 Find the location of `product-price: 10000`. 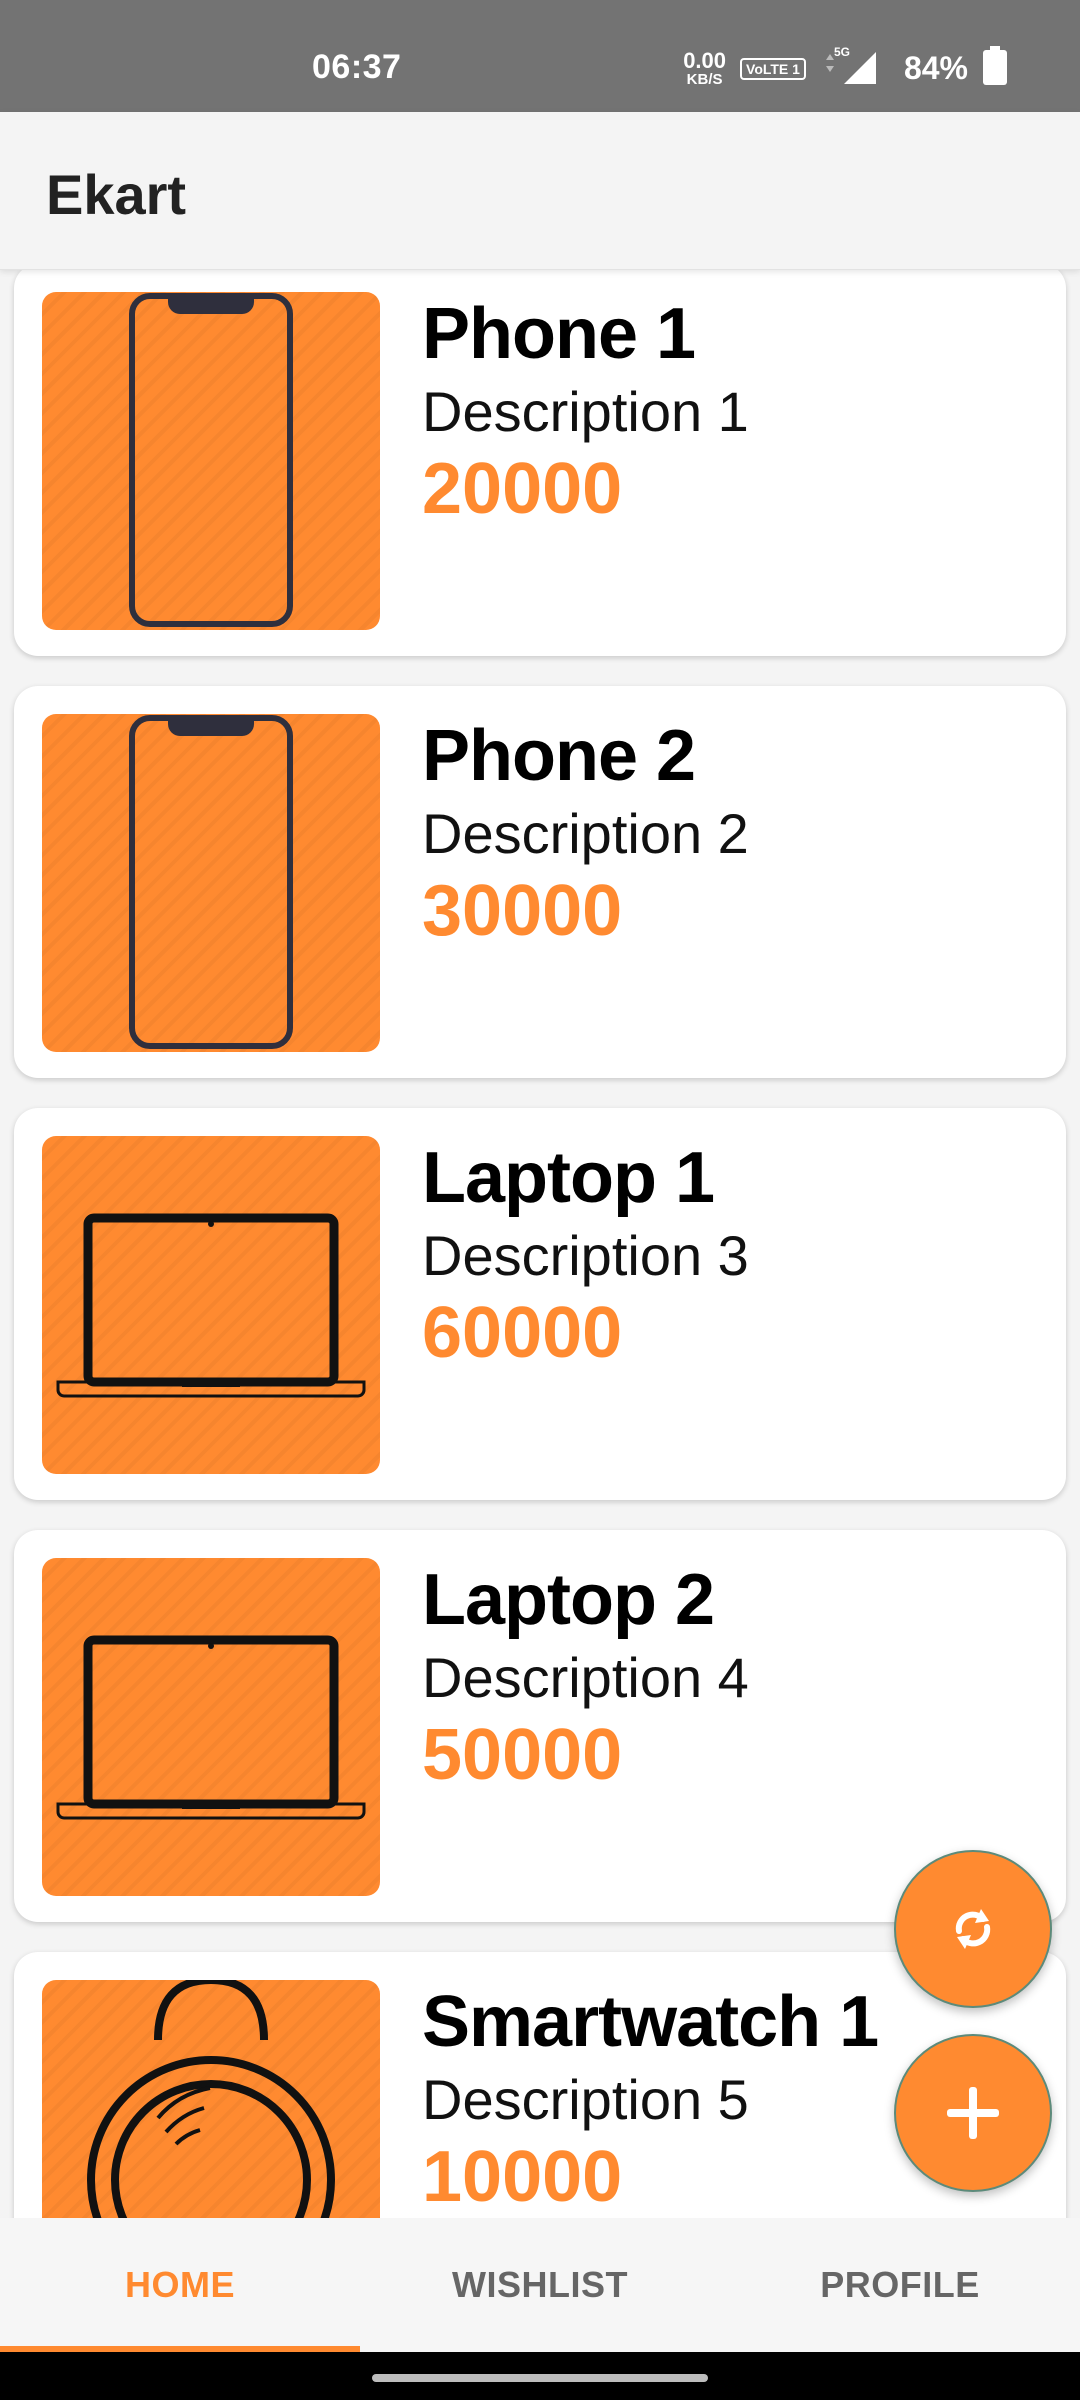

product-price: 10000 is located at coordinates (522, 2177).